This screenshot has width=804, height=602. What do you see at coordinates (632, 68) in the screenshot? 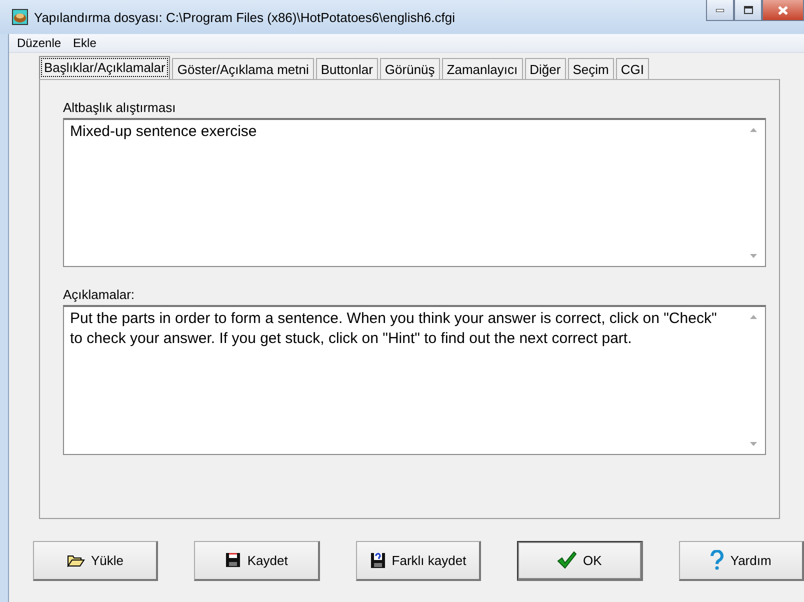
I see `tab: CGI` at bounding box center [632, 68].